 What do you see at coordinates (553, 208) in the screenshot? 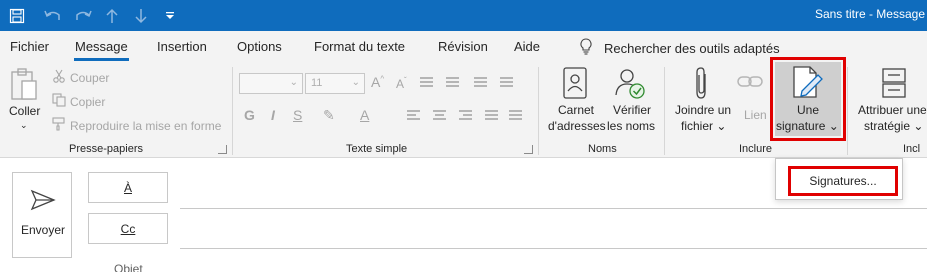
I see `to-field-underline` at bounding box center [553, 208].